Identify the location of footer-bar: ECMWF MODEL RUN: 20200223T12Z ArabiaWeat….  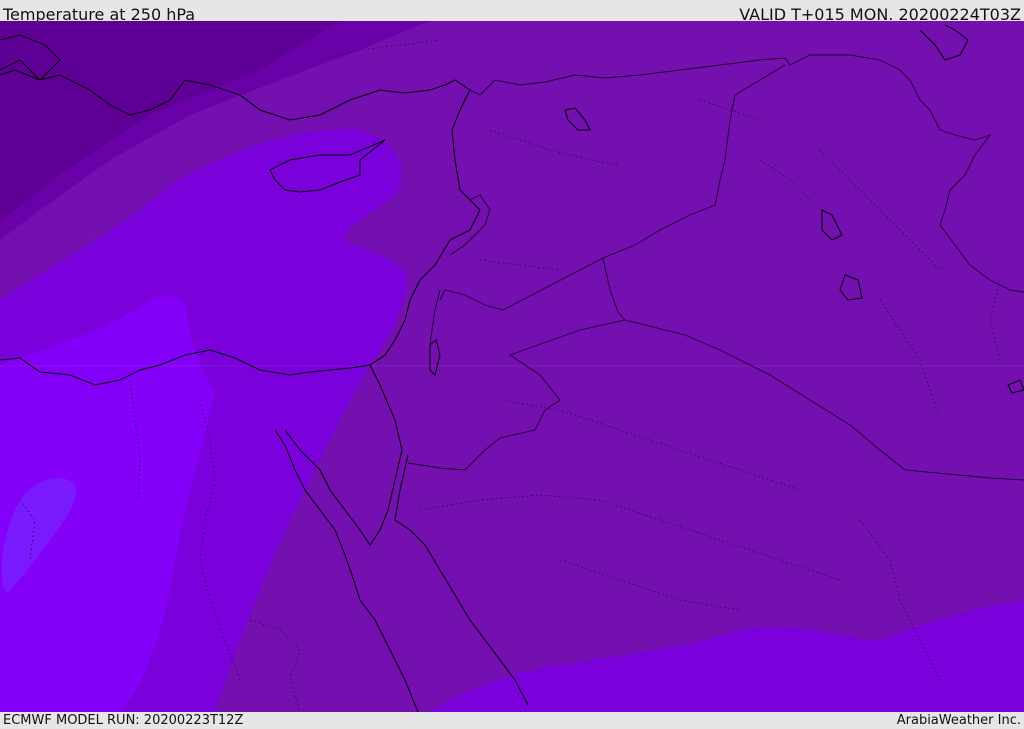
(512, 720).